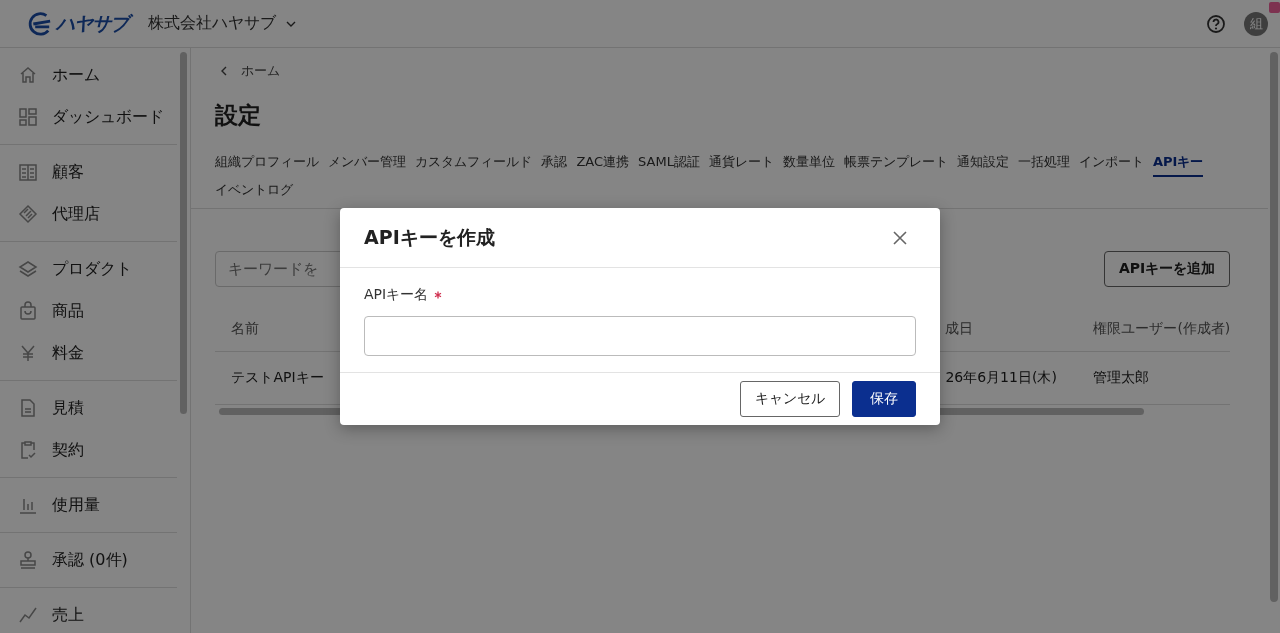  I want to click on settings-tab: ZAC連携, so click(603, 164).